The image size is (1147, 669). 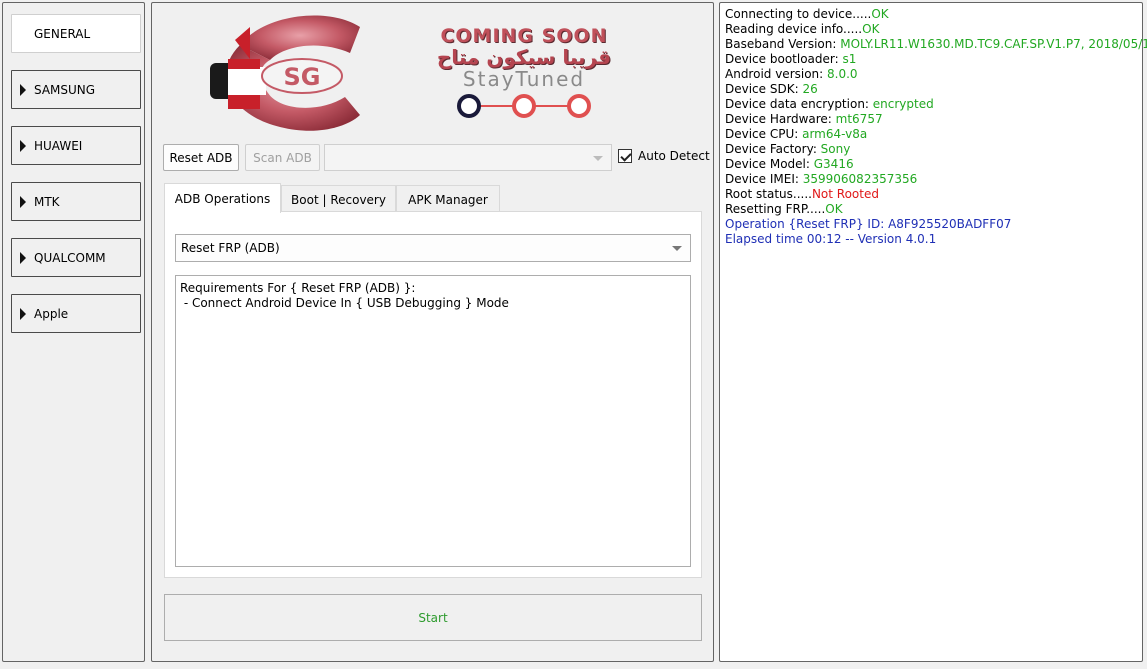 What do you see at coordinates (764, 179) in the screenshot?
I see `log-label: Device IMEI:` at bounding box center [764, 179].